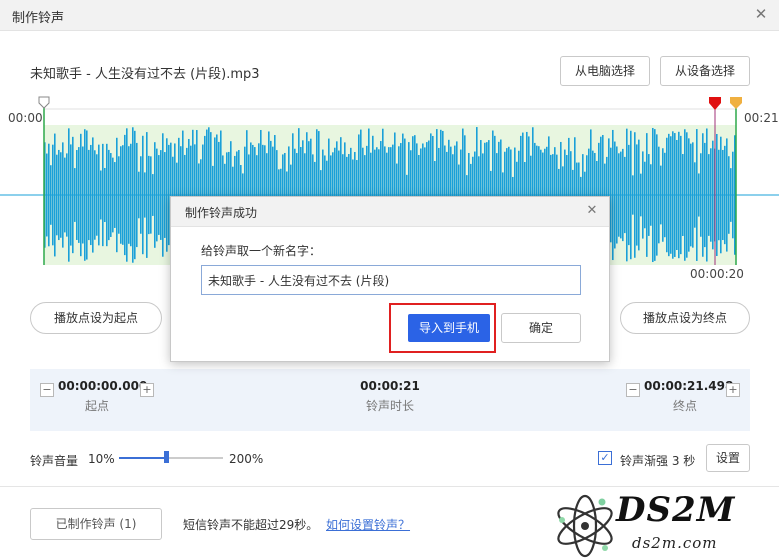 This screenshot has width=779, height=559. What do you see at coordinates (96, 406) in the screenshot?
I see `start-label: 起点` at bounding box center [96, 406].